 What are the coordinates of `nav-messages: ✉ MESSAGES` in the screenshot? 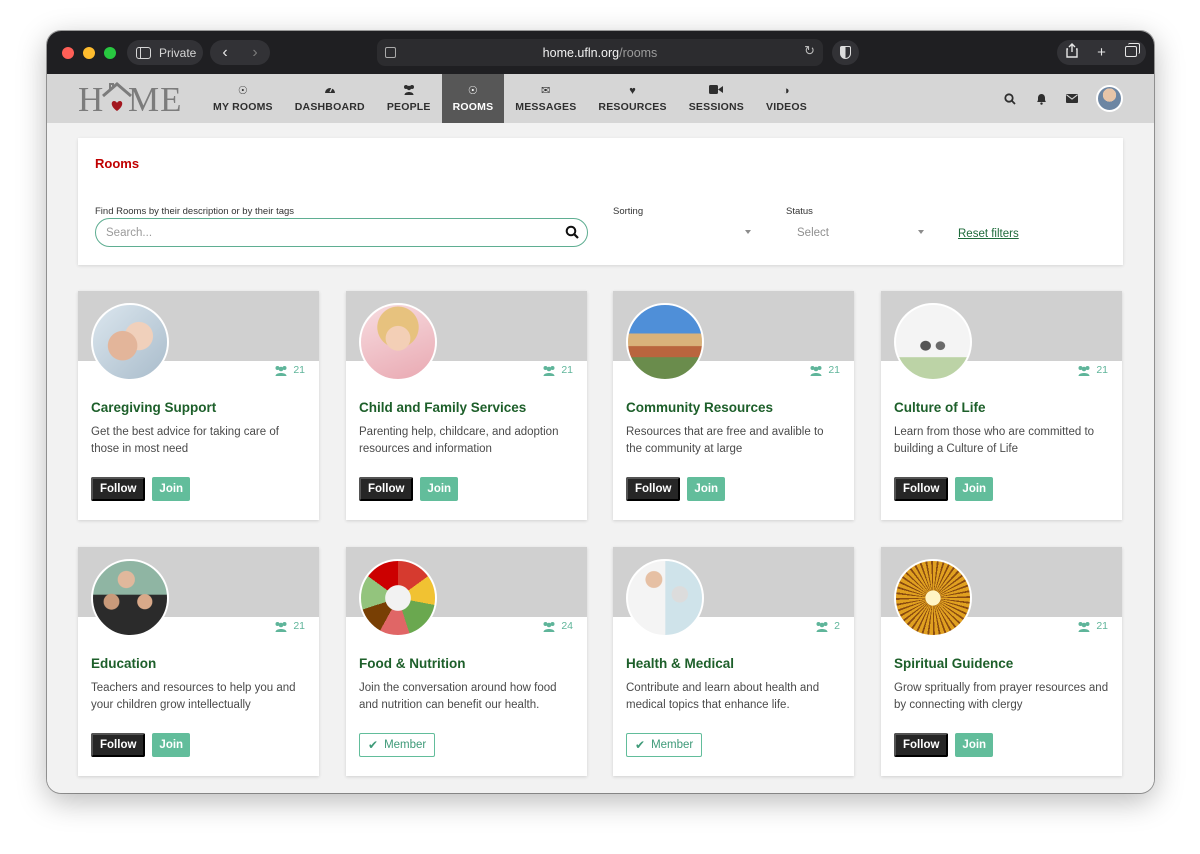 It's located at (545, 98).